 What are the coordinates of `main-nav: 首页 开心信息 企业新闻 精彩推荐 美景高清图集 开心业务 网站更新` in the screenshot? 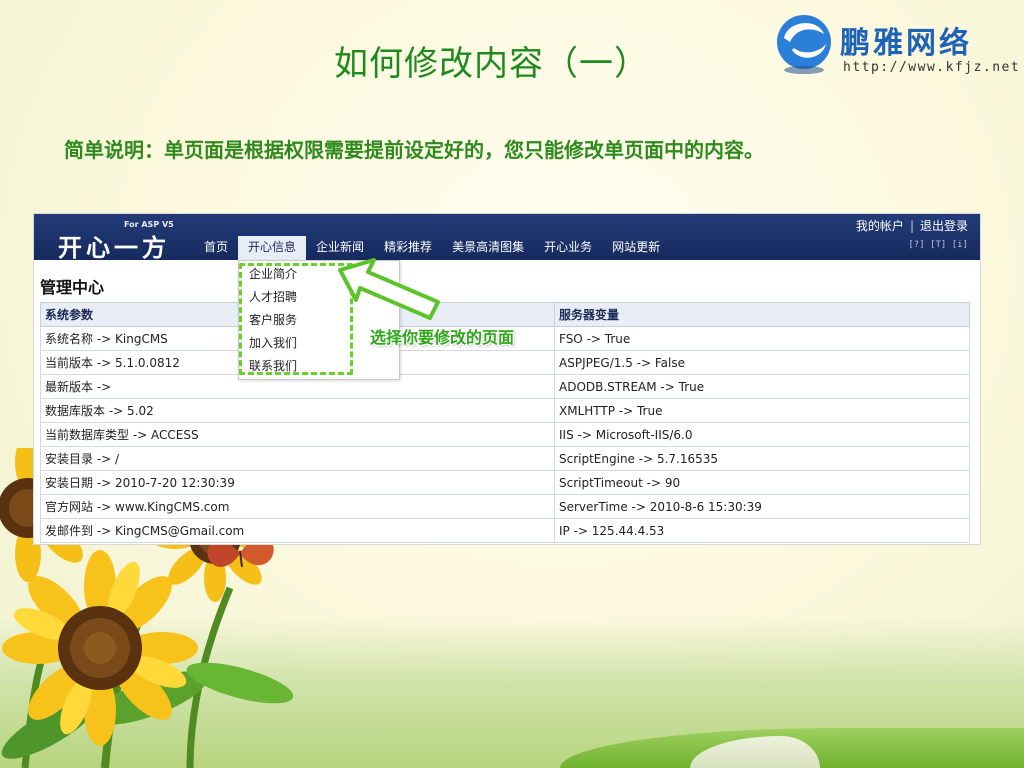 It's located at (432, 248).